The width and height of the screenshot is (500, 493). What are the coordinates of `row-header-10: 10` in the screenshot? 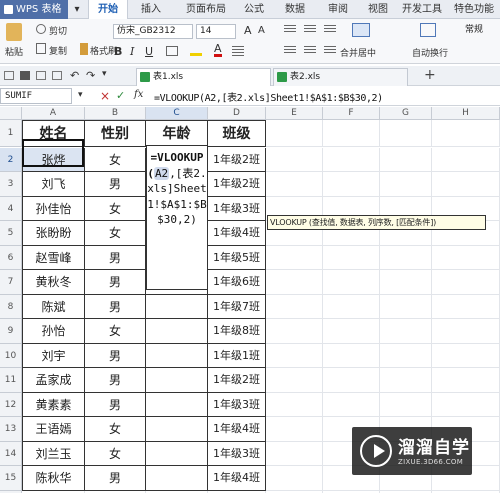 It's located at (11, 355).